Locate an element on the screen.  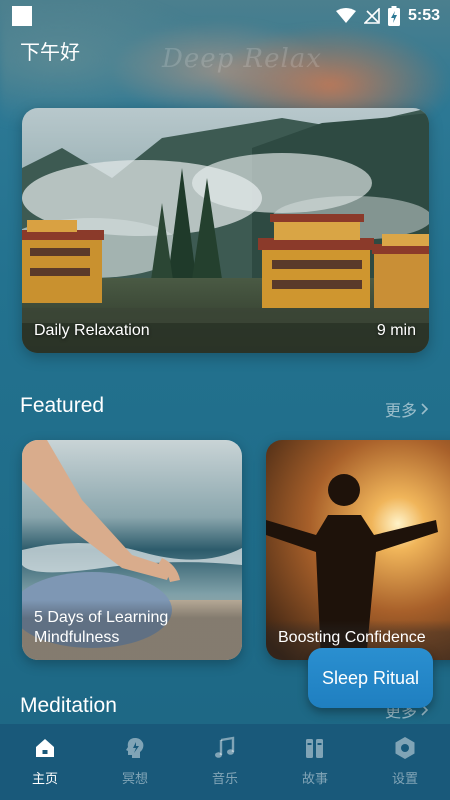
wifi-icon is located at coordinates (345, 15).